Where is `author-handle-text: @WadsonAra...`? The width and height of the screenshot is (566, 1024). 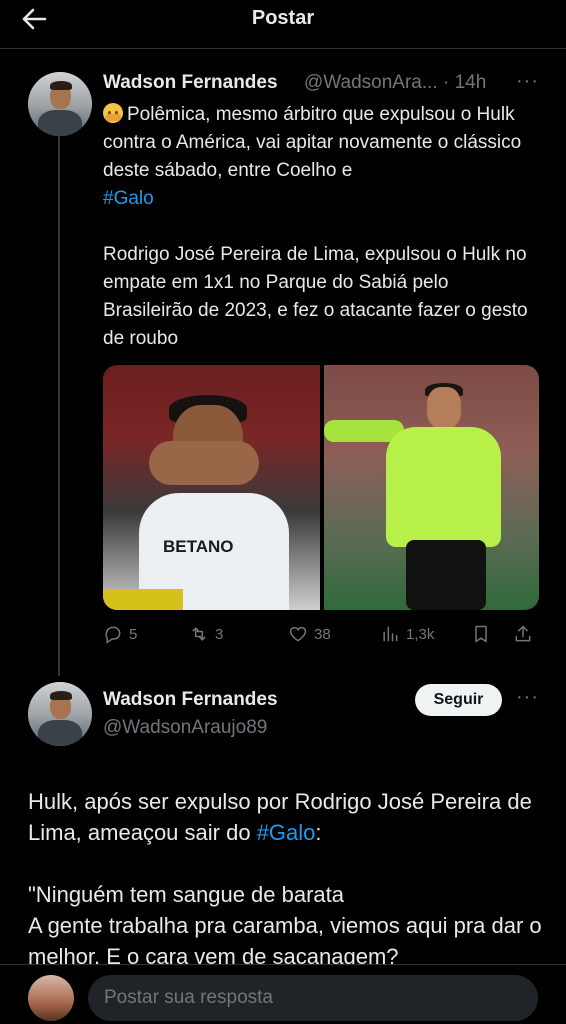 author-handle-text: @WadsonAra... is located at coordinates (371, 82).